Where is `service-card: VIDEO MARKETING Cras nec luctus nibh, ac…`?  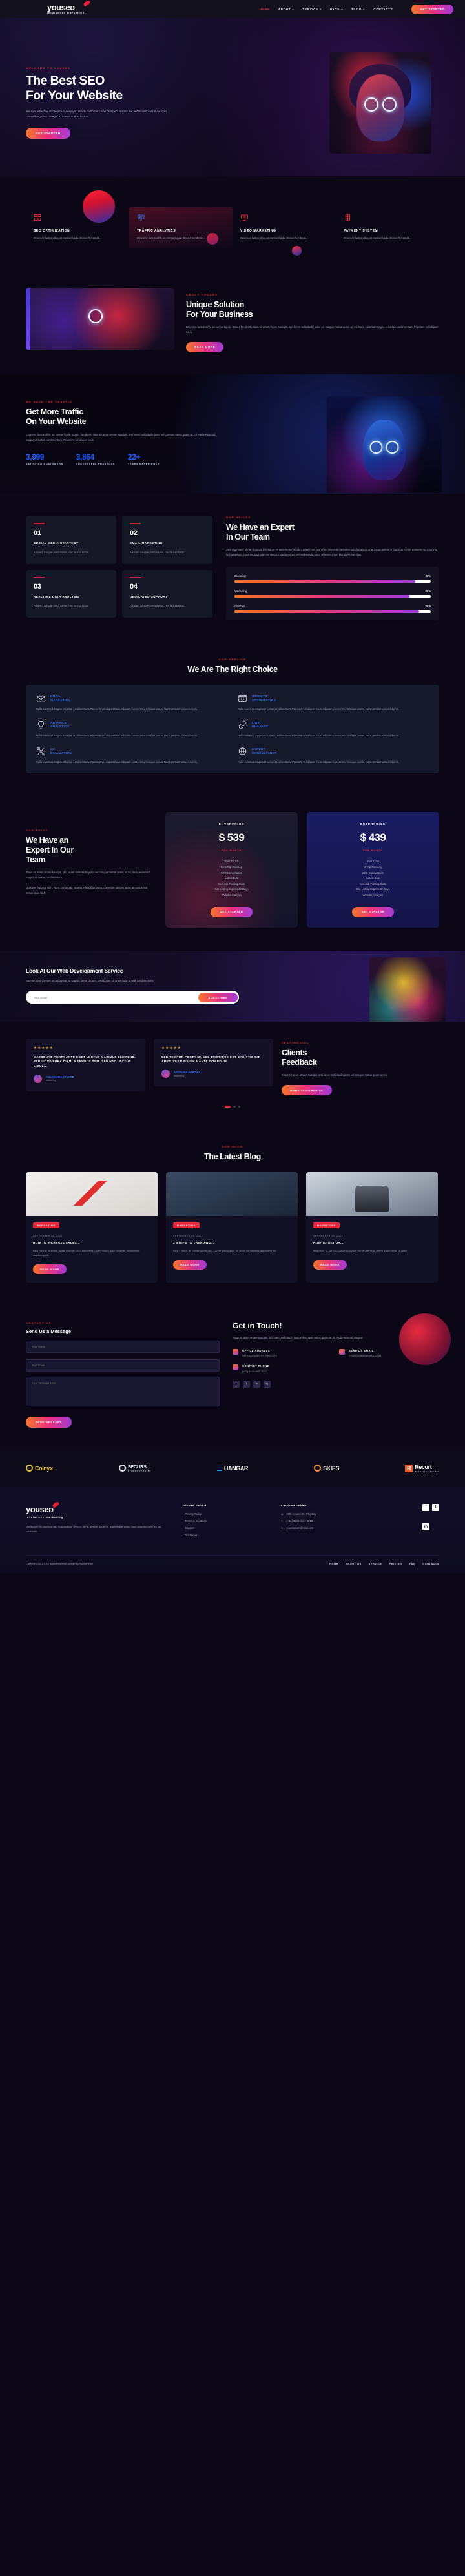
service-card: VIDEO MARKETING Cras nec luctus nibh, ac… is located at coordinates (284, 227).